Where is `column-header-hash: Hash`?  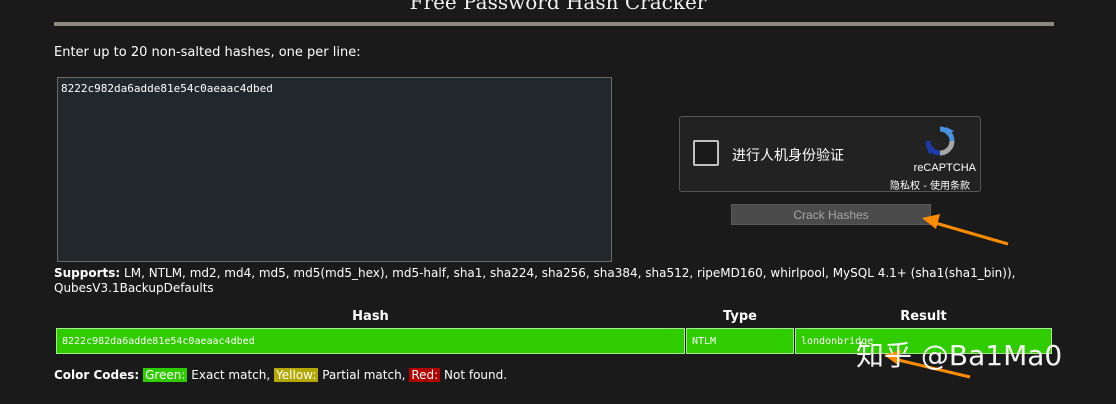
column-header-hash: Hash is located at coordinates (370, 316).